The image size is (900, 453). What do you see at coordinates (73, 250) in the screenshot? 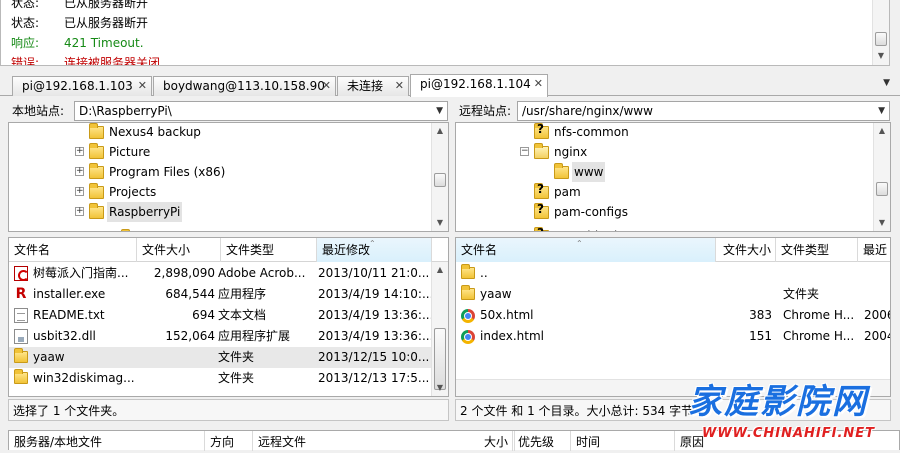
I see `column-filename: 文件名` at bounding box center [73, 250].